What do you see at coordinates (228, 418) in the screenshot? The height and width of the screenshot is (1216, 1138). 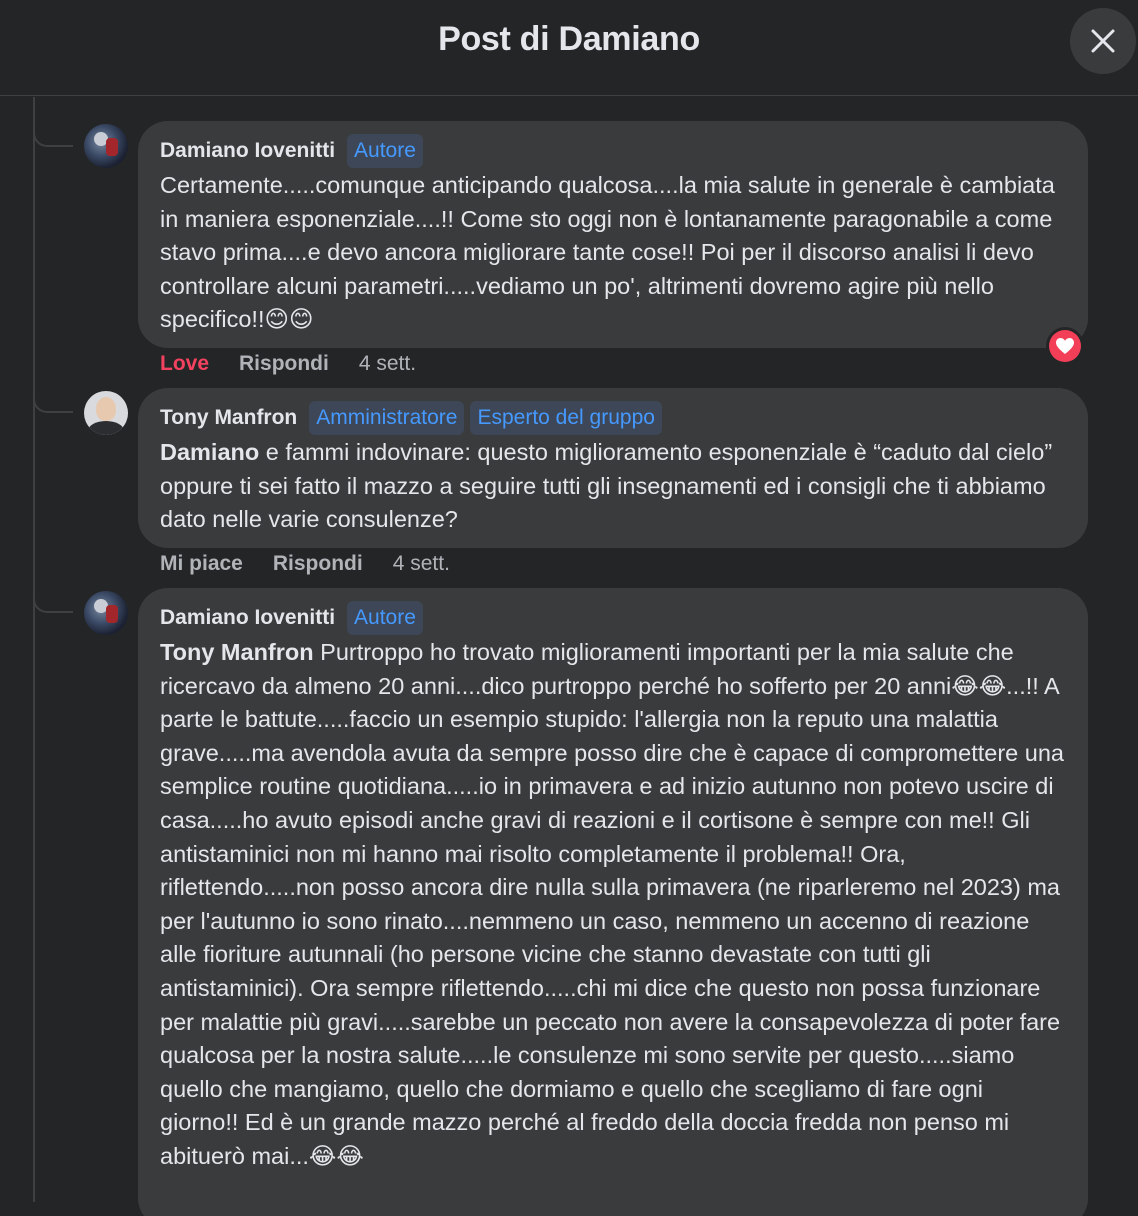 I see `comment-author: Tony Manfron` at bounding box center [228, 418].